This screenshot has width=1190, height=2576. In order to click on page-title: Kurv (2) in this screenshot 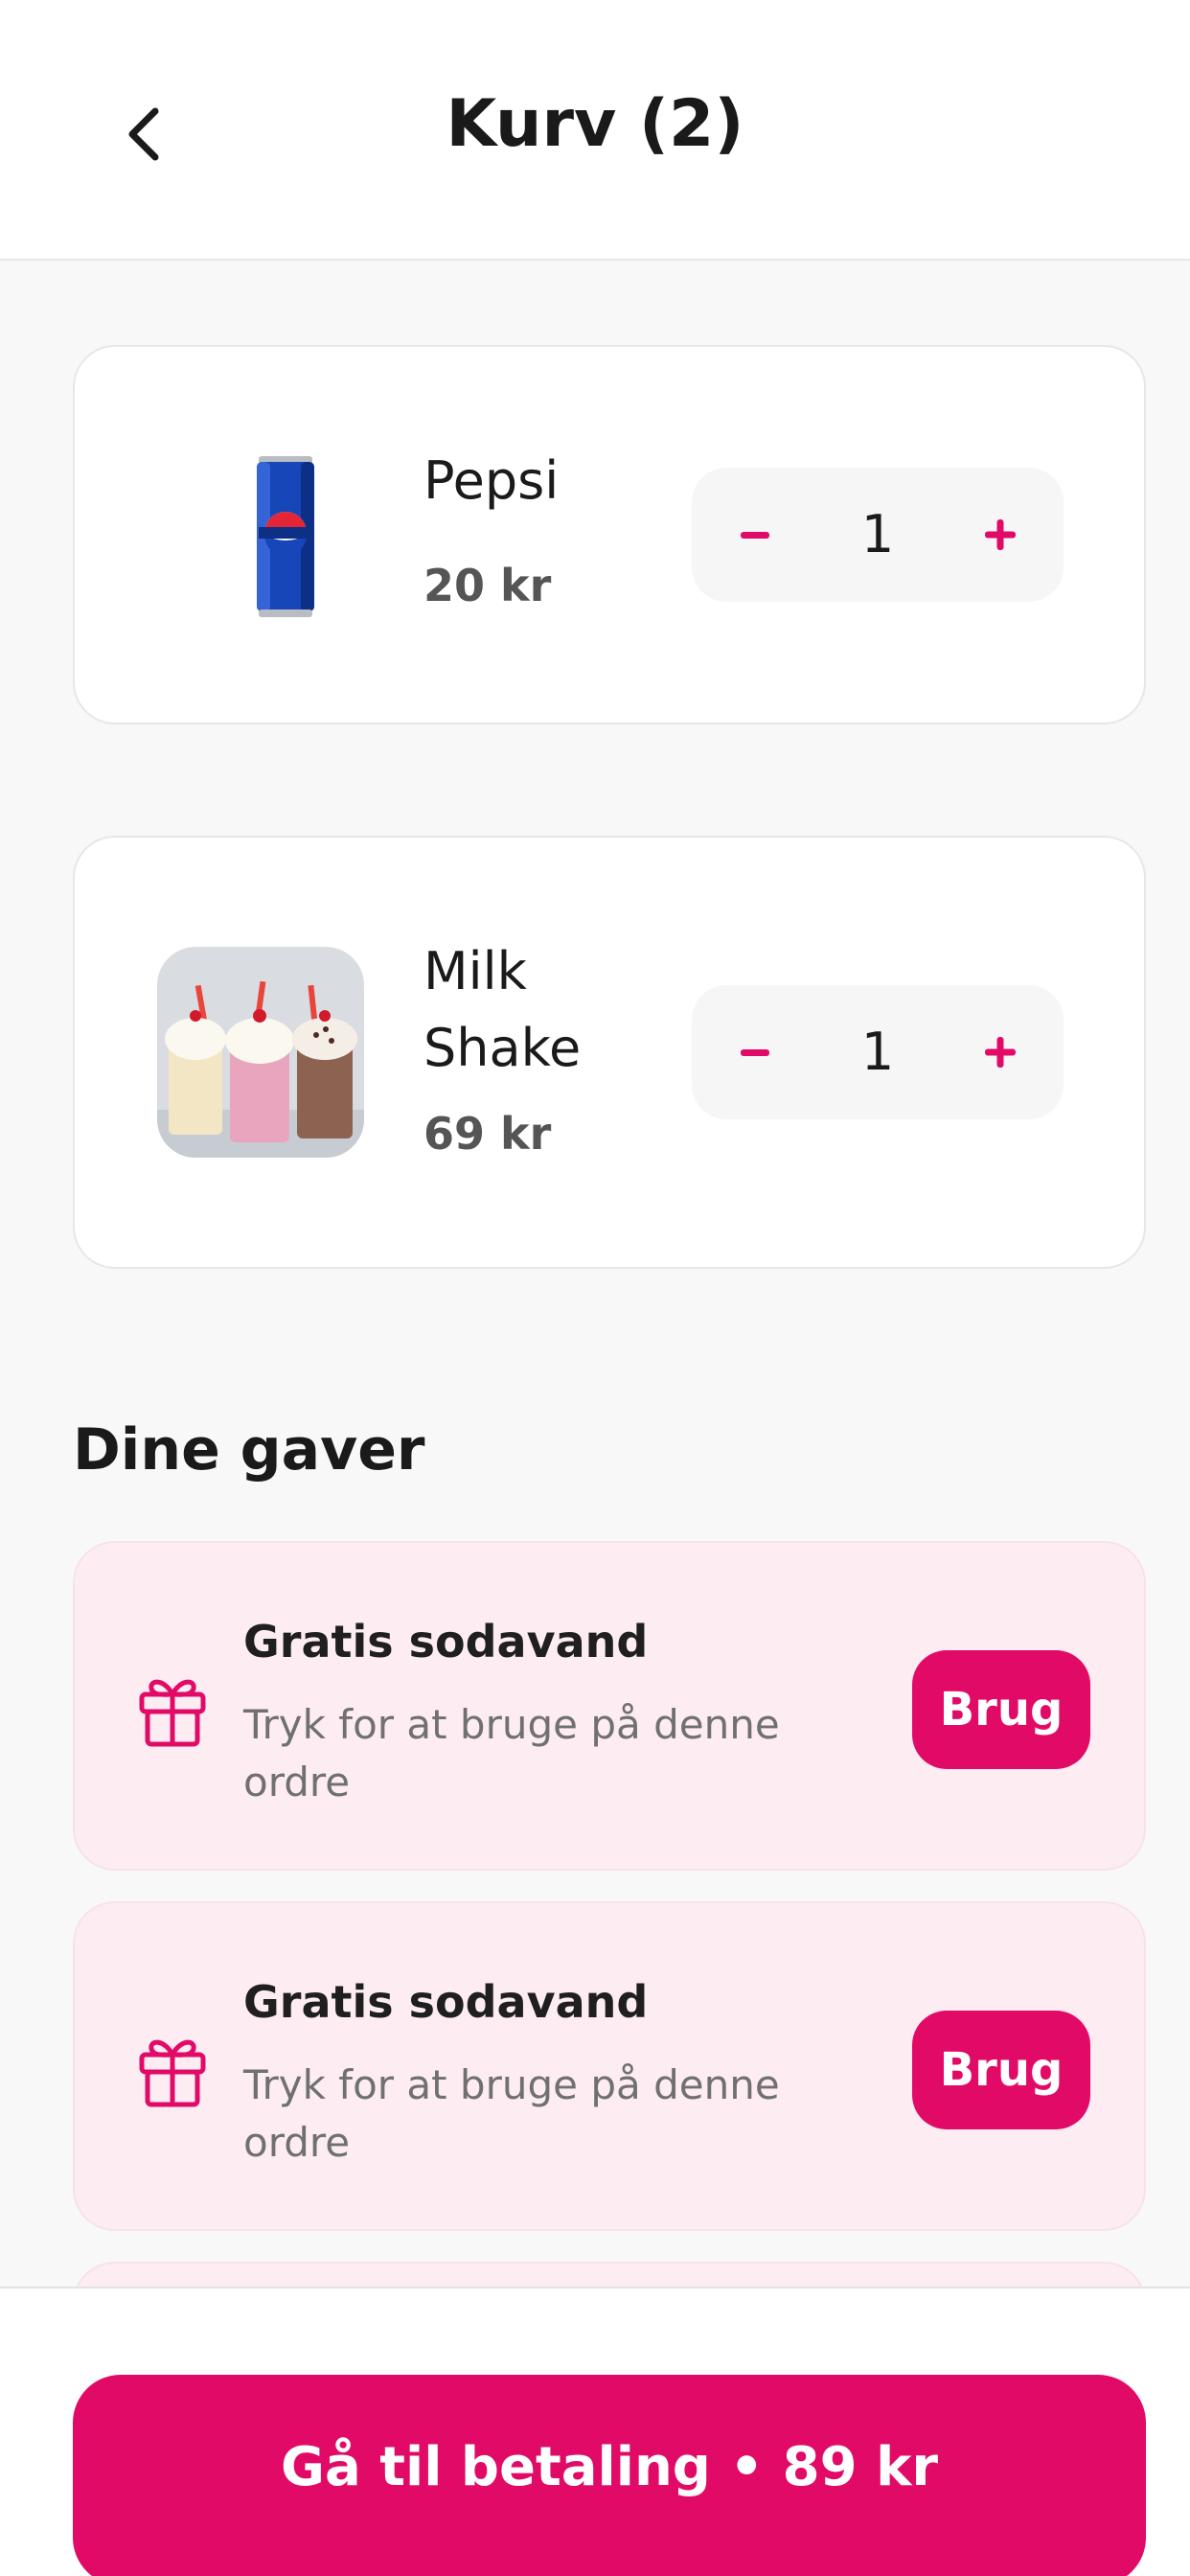, I will do `click(595, 124)`.